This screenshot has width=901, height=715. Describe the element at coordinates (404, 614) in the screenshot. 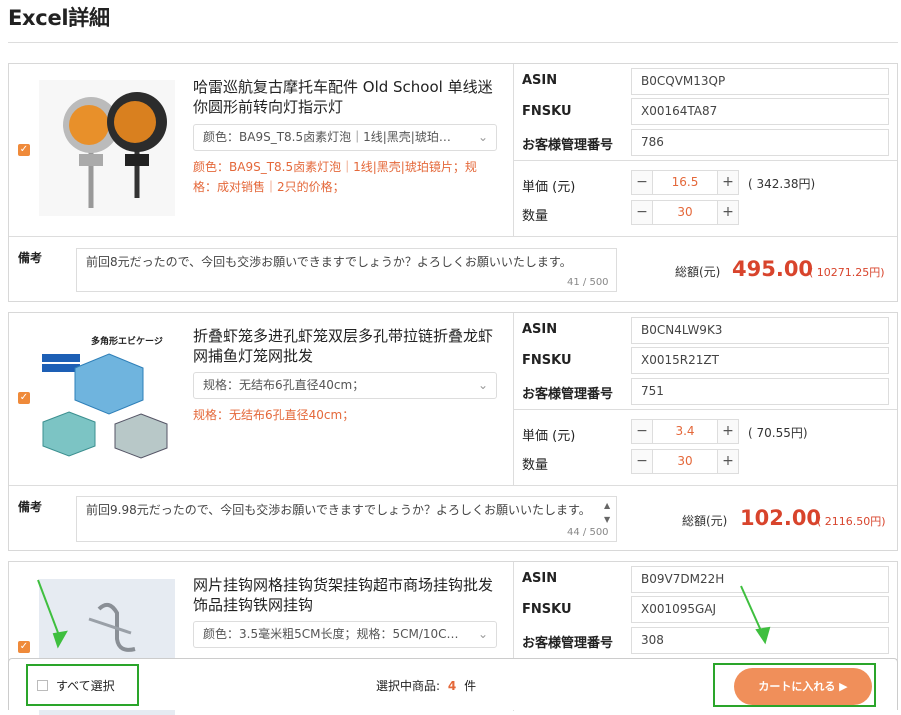

I see `annotation-arrows` at that location.